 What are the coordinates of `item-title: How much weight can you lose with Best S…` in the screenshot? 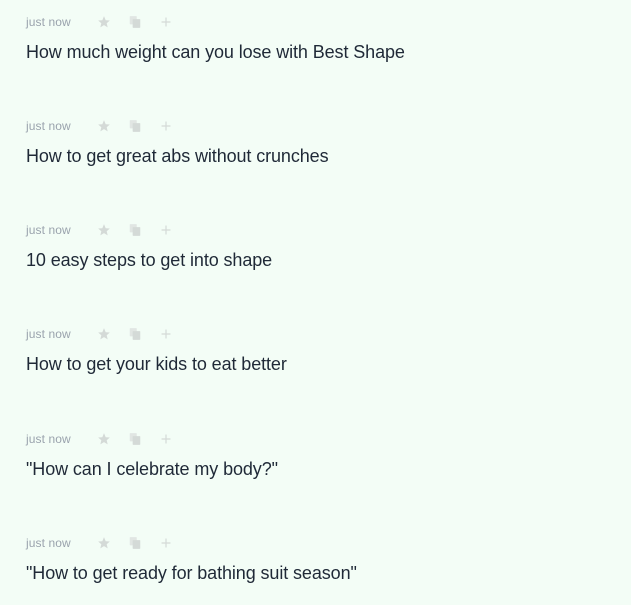 It's located at (215, 52).